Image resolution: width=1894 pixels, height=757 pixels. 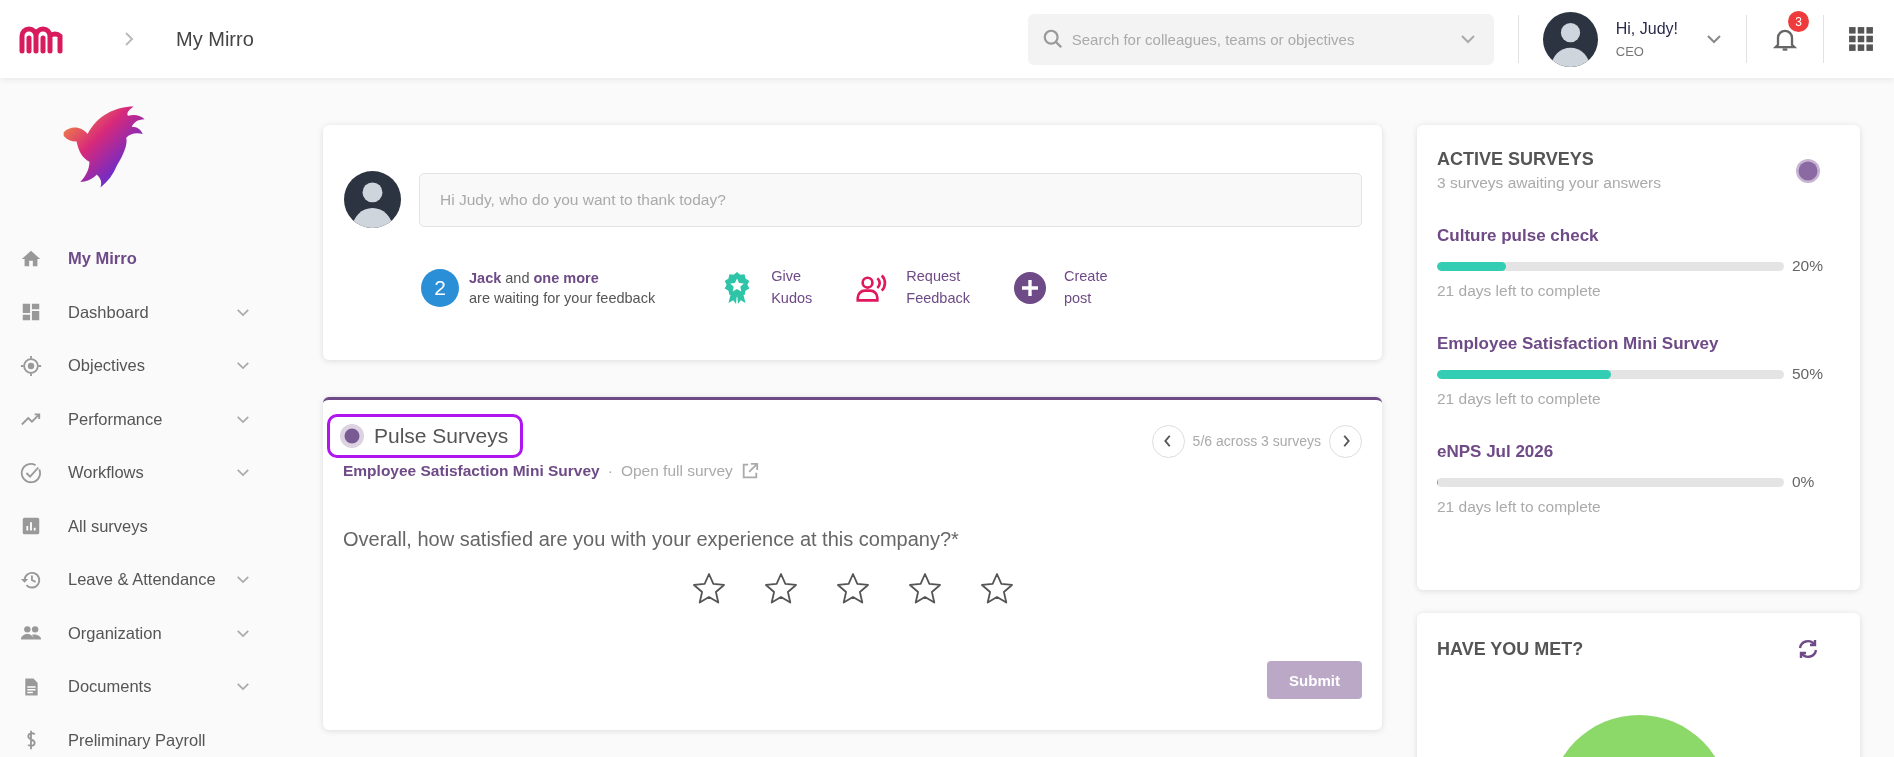 What do you see at coordinates (1052, 38) in the screenshot?
I see `search-icon` at bounding box center [1052, 38].